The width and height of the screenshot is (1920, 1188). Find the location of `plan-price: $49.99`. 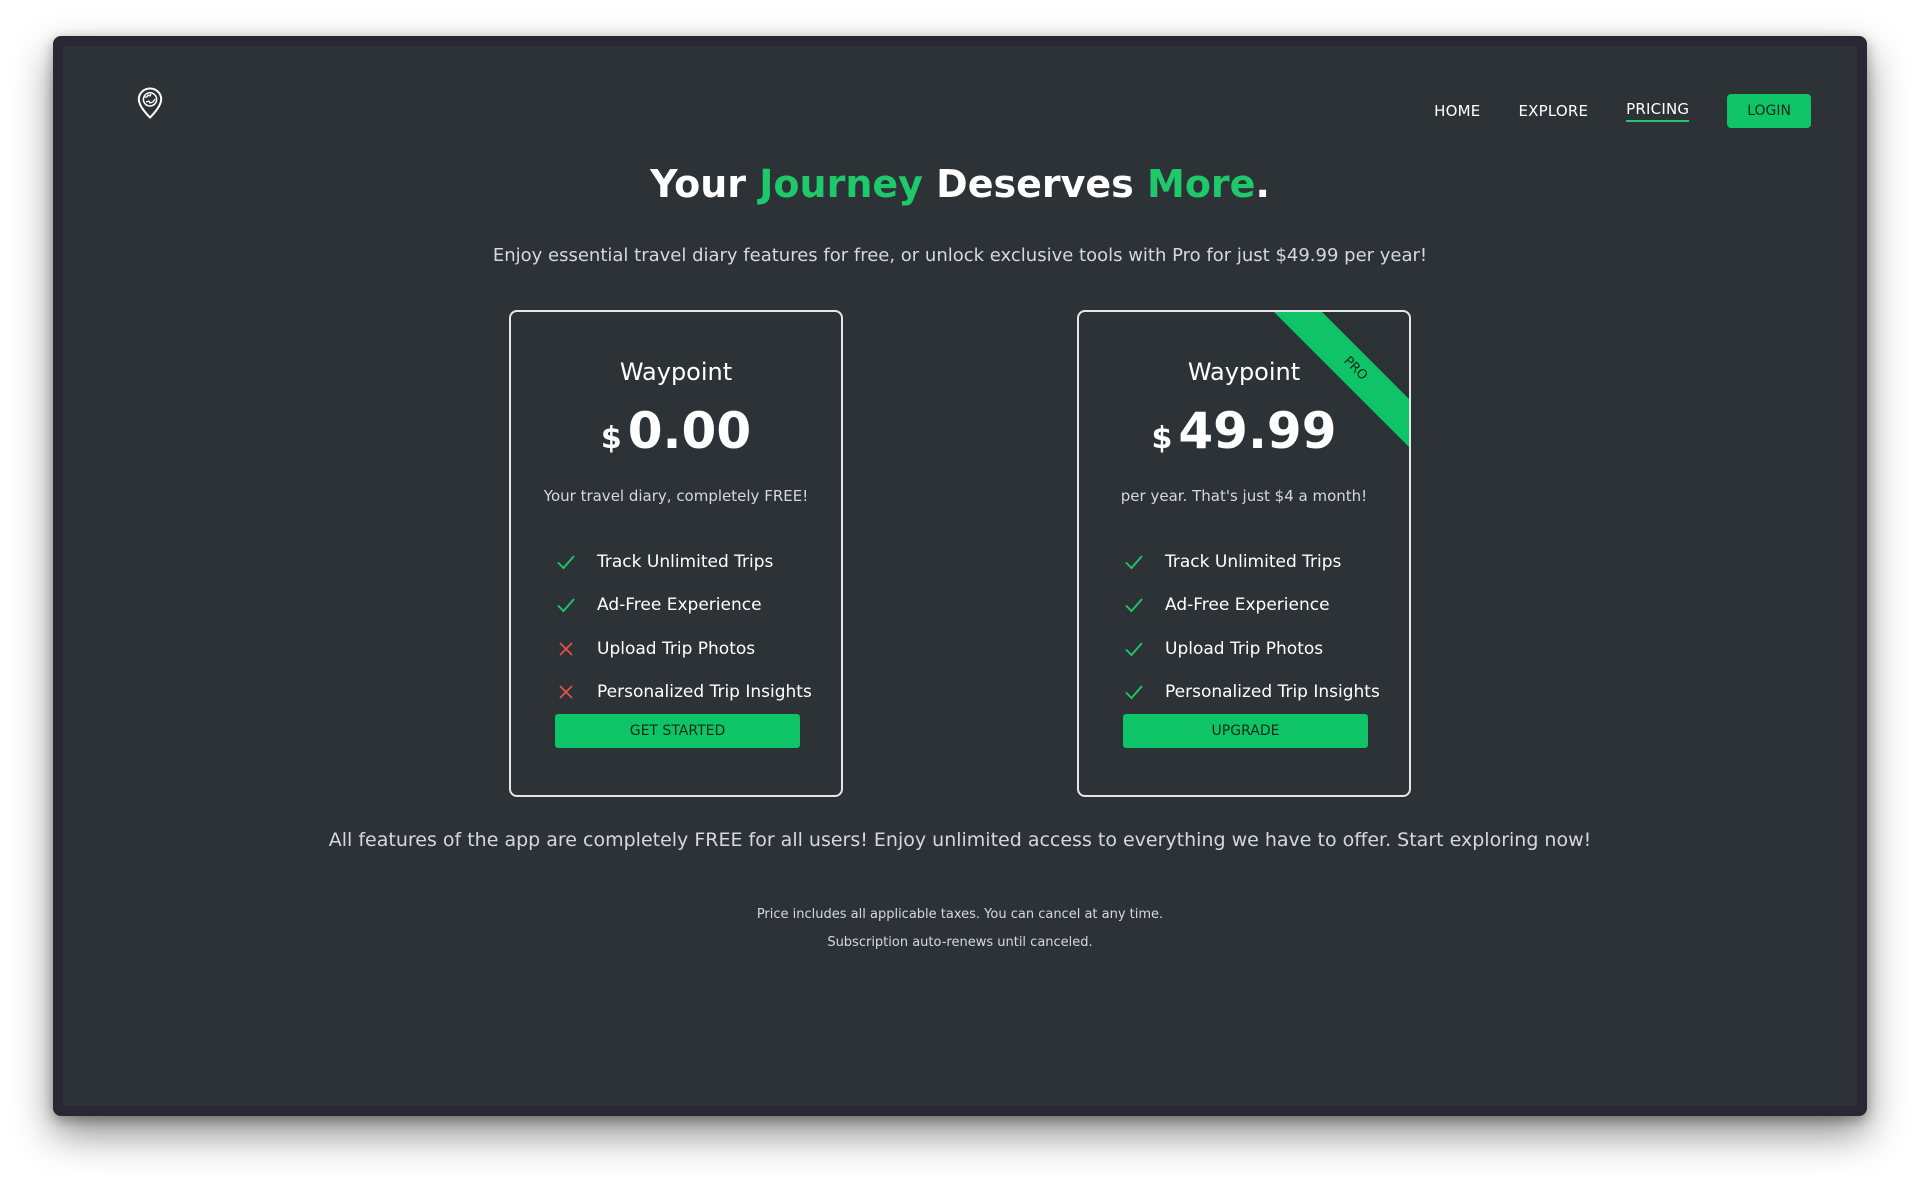

plan-price: $49.99 is located at coordinates (1244, 431).